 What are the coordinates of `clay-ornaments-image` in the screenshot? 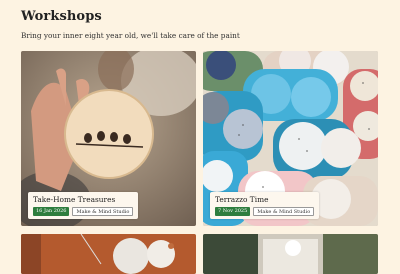 It's located at (108, 254).